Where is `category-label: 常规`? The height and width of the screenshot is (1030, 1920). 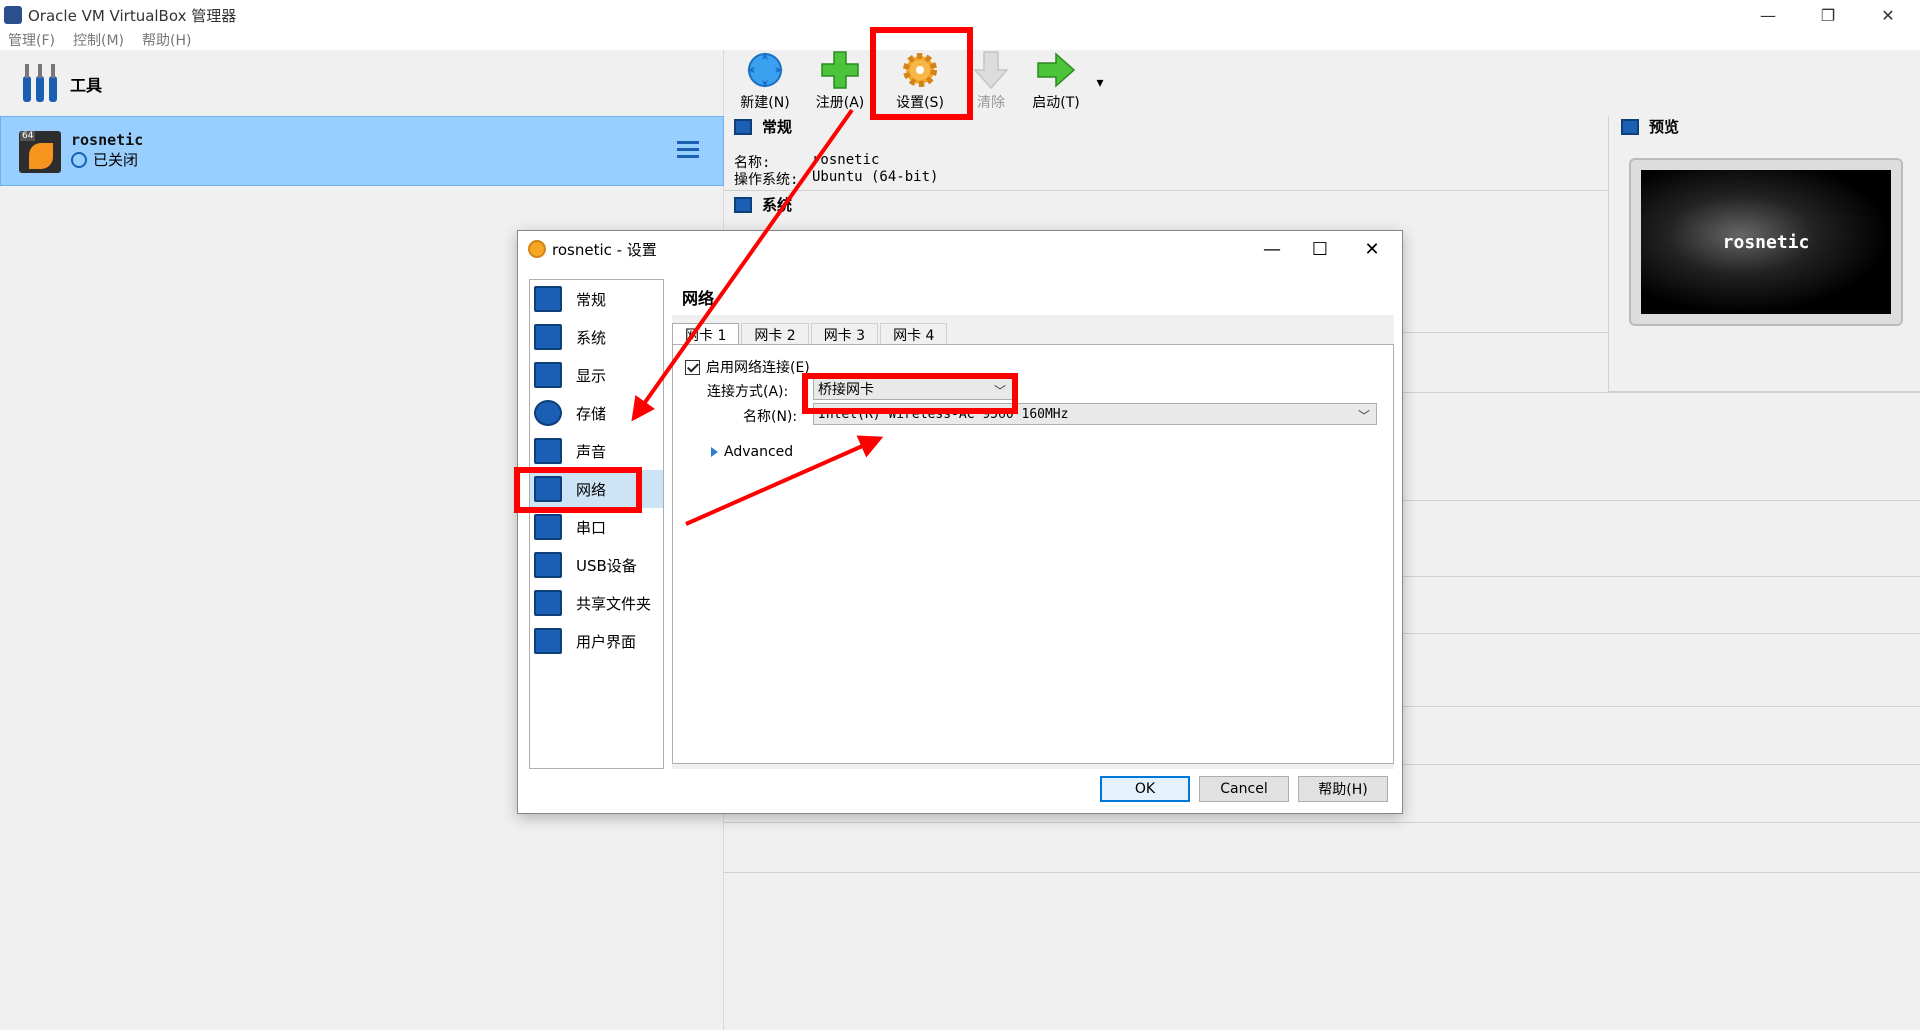
category-label: 常规 is located at coordinates (591, 299).